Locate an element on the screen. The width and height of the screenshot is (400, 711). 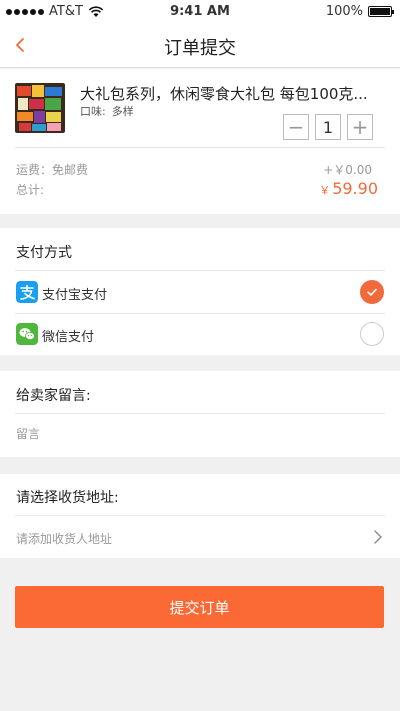
address-title: 请选择收货地址: is located at coordinates (67, 498).